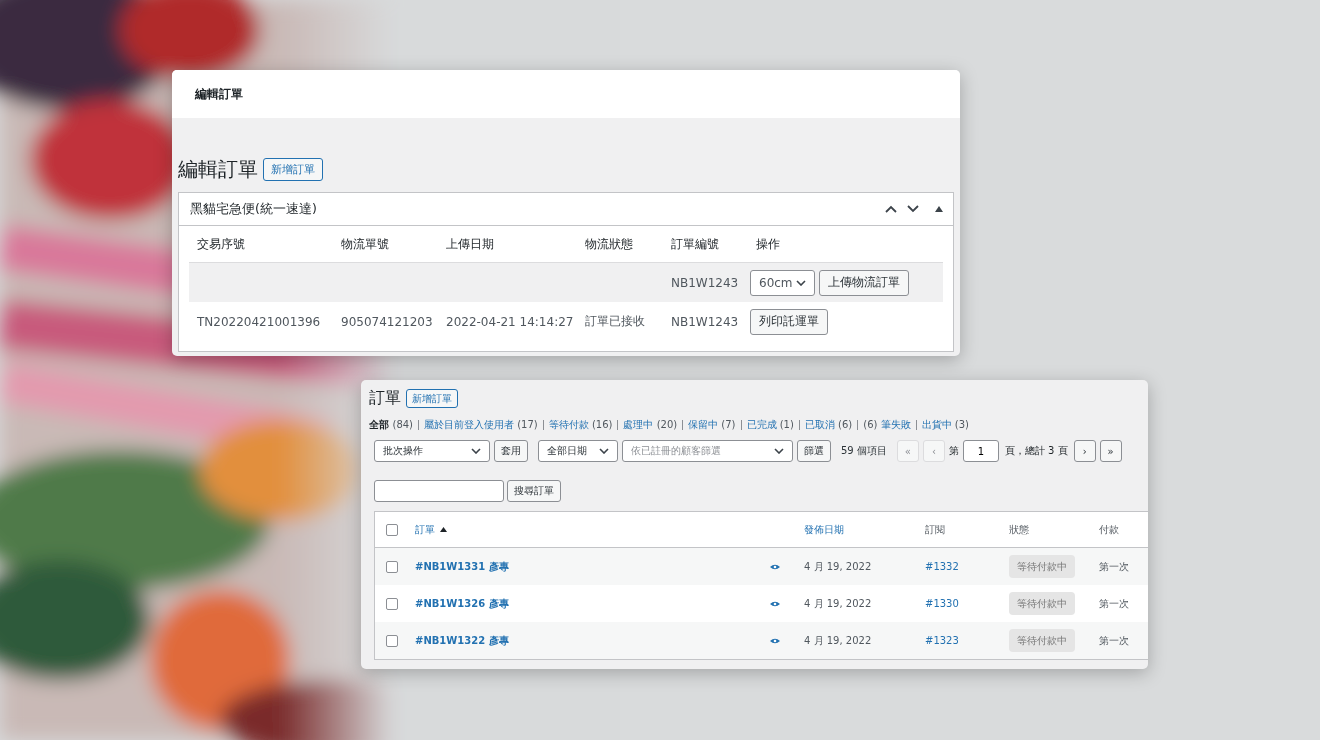 This screenshot has height=740, width=1320. Describe the element at coordinates (387, 321) in the screenshot. I see `table-cell-text: 905074121203` at that location.